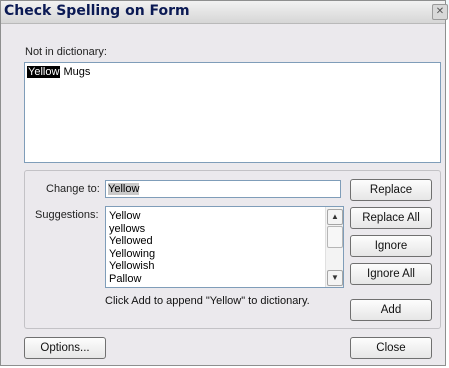 The width and height of the screenshot is (449, 368). I want to click on context-text: Mugs, so click(75, 72).